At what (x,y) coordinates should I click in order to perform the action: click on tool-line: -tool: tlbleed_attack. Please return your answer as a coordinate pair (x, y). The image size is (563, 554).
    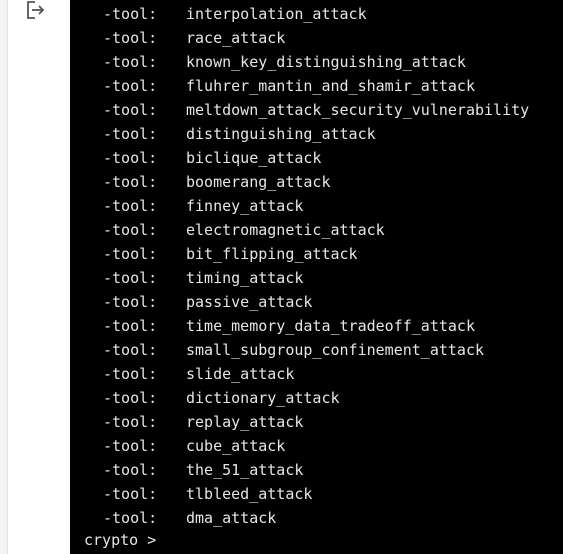
    Looking at the image, I should click on (316, 494).